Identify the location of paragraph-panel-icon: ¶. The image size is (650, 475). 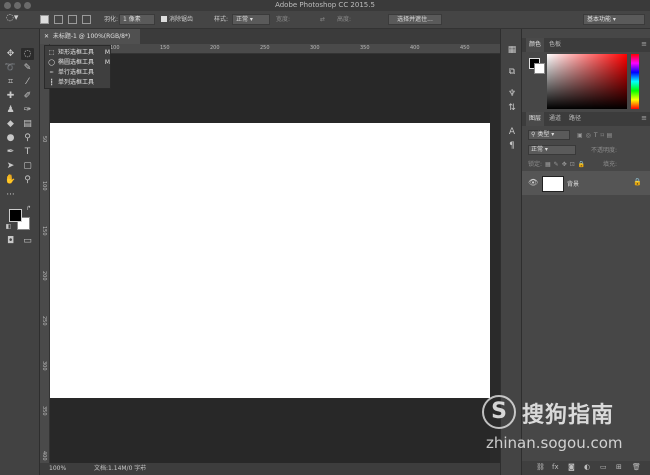
(512, 146).